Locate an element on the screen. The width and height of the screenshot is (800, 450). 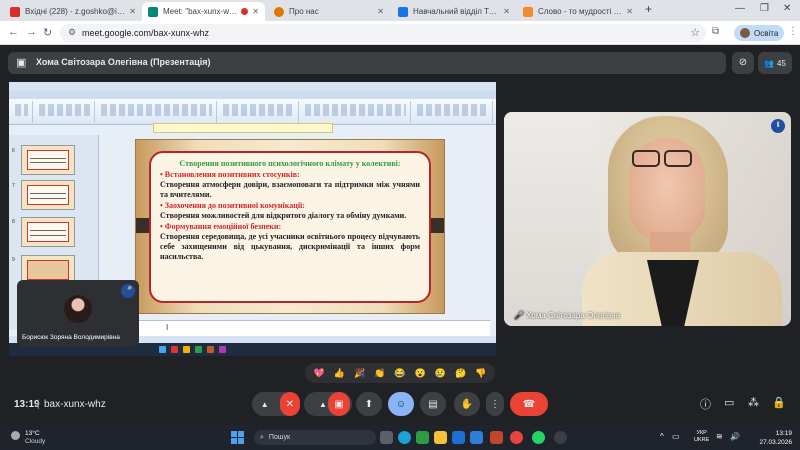
site-icon is located at coordinates (279, 11).